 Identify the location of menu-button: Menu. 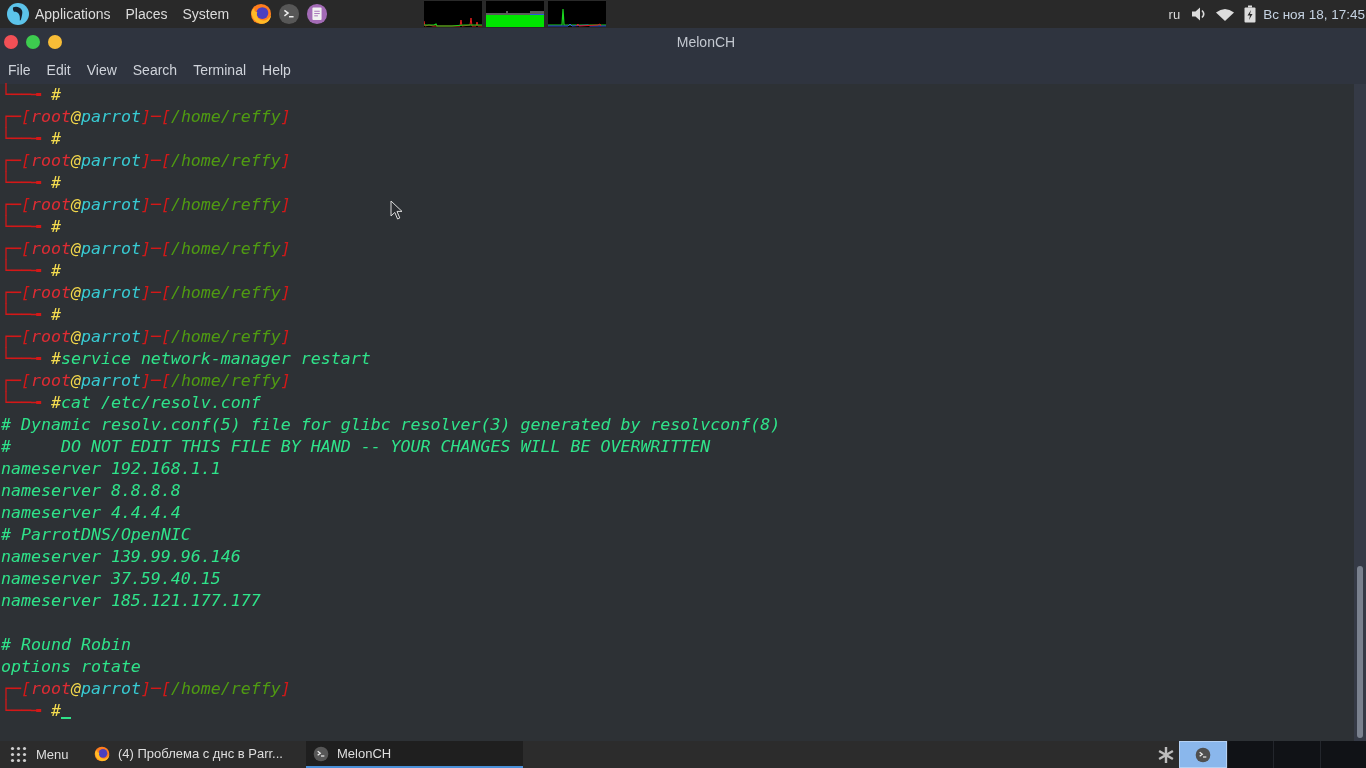
(42, 754).